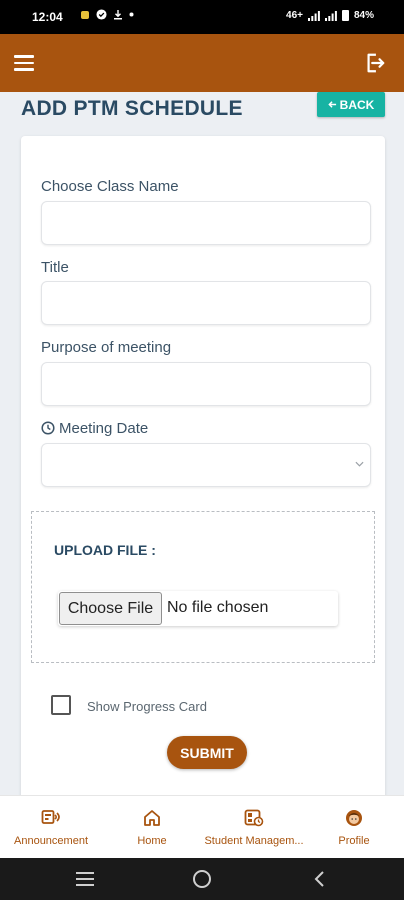 Image resolution: width=404 pixels, height=900 pixels. What do you see at coordinates (206, 384) in the screenshot?
I see `purpose-input` at bounding box center [206, 384].